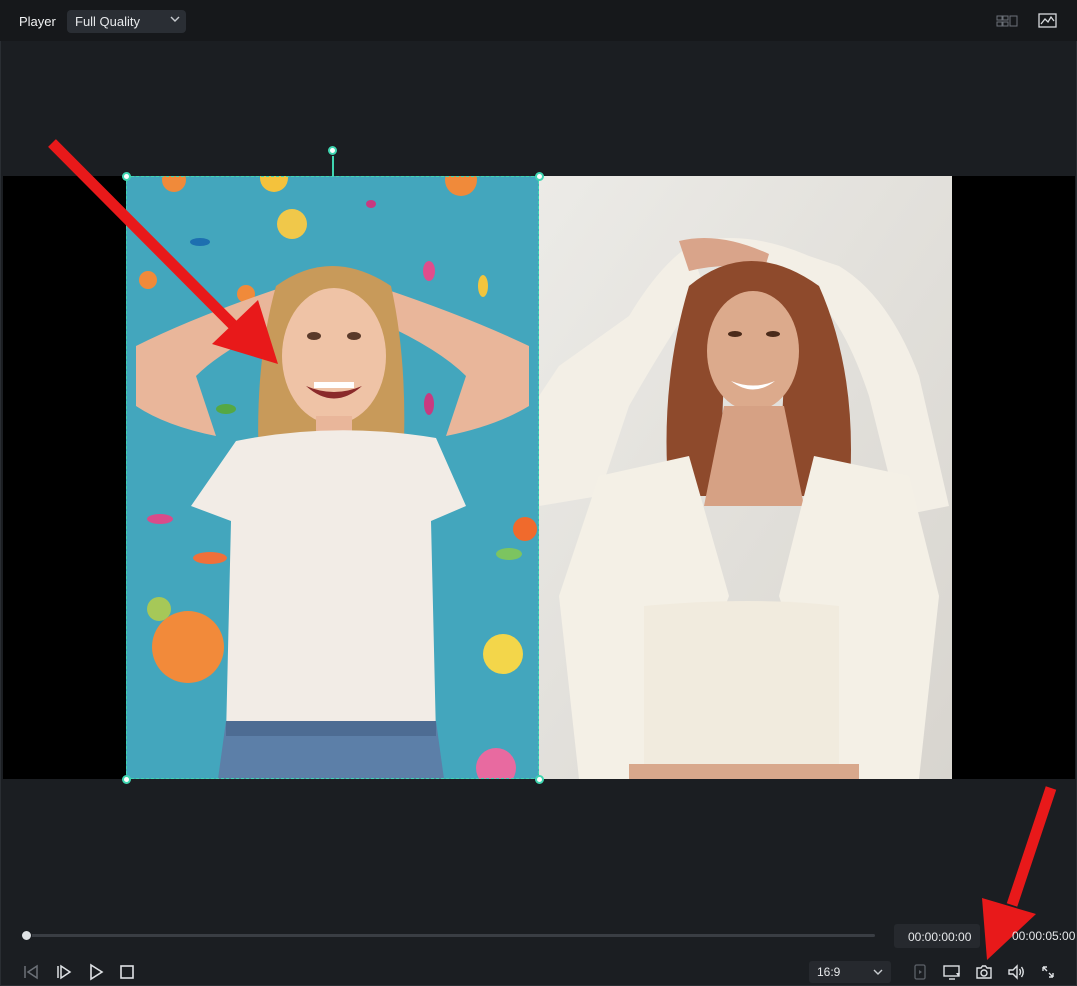  I want to click on quality-label: Full Quality, so click(108, 21).